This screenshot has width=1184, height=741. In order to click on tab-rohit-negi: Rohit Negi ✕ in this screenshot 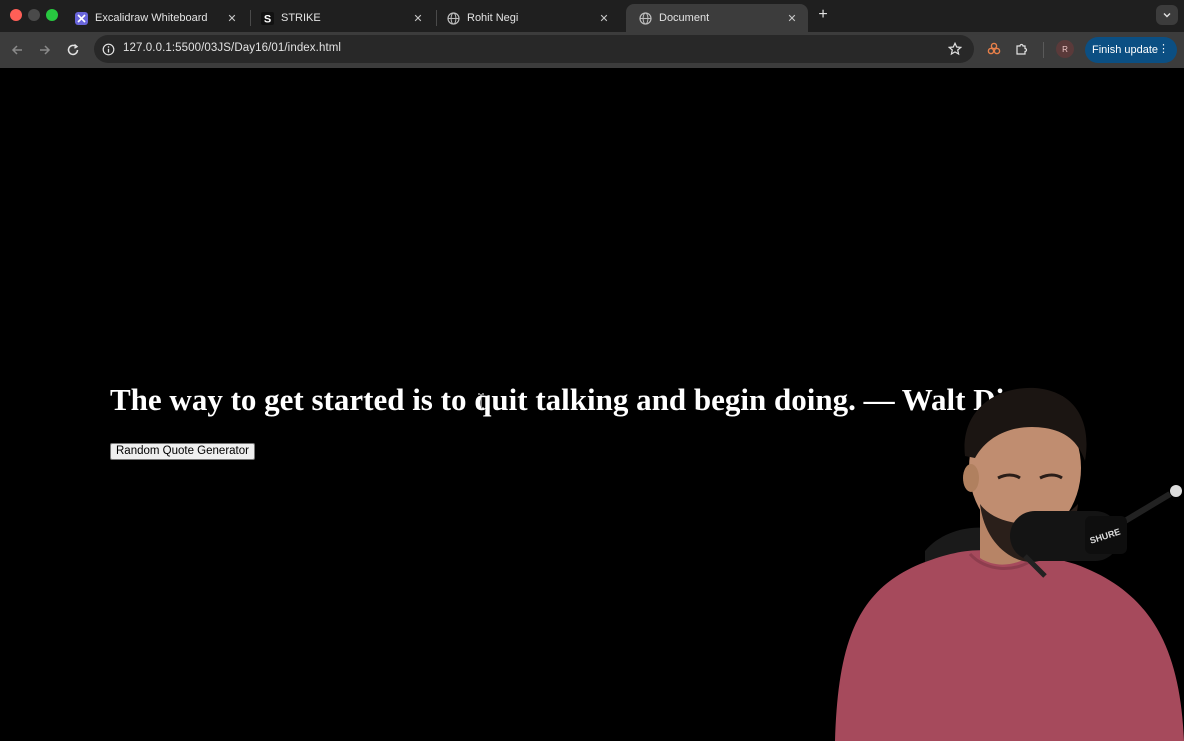, I will do `click(527, 18)`.